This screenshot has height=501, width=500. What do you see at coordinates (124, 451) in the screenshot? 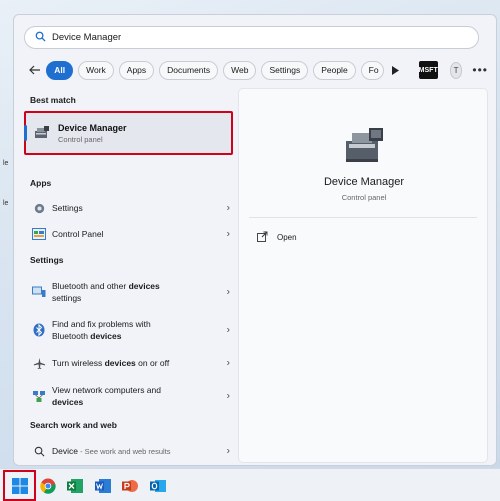
I see `web-search-suffix: - See work and web results` at bounding box center [124, 451].